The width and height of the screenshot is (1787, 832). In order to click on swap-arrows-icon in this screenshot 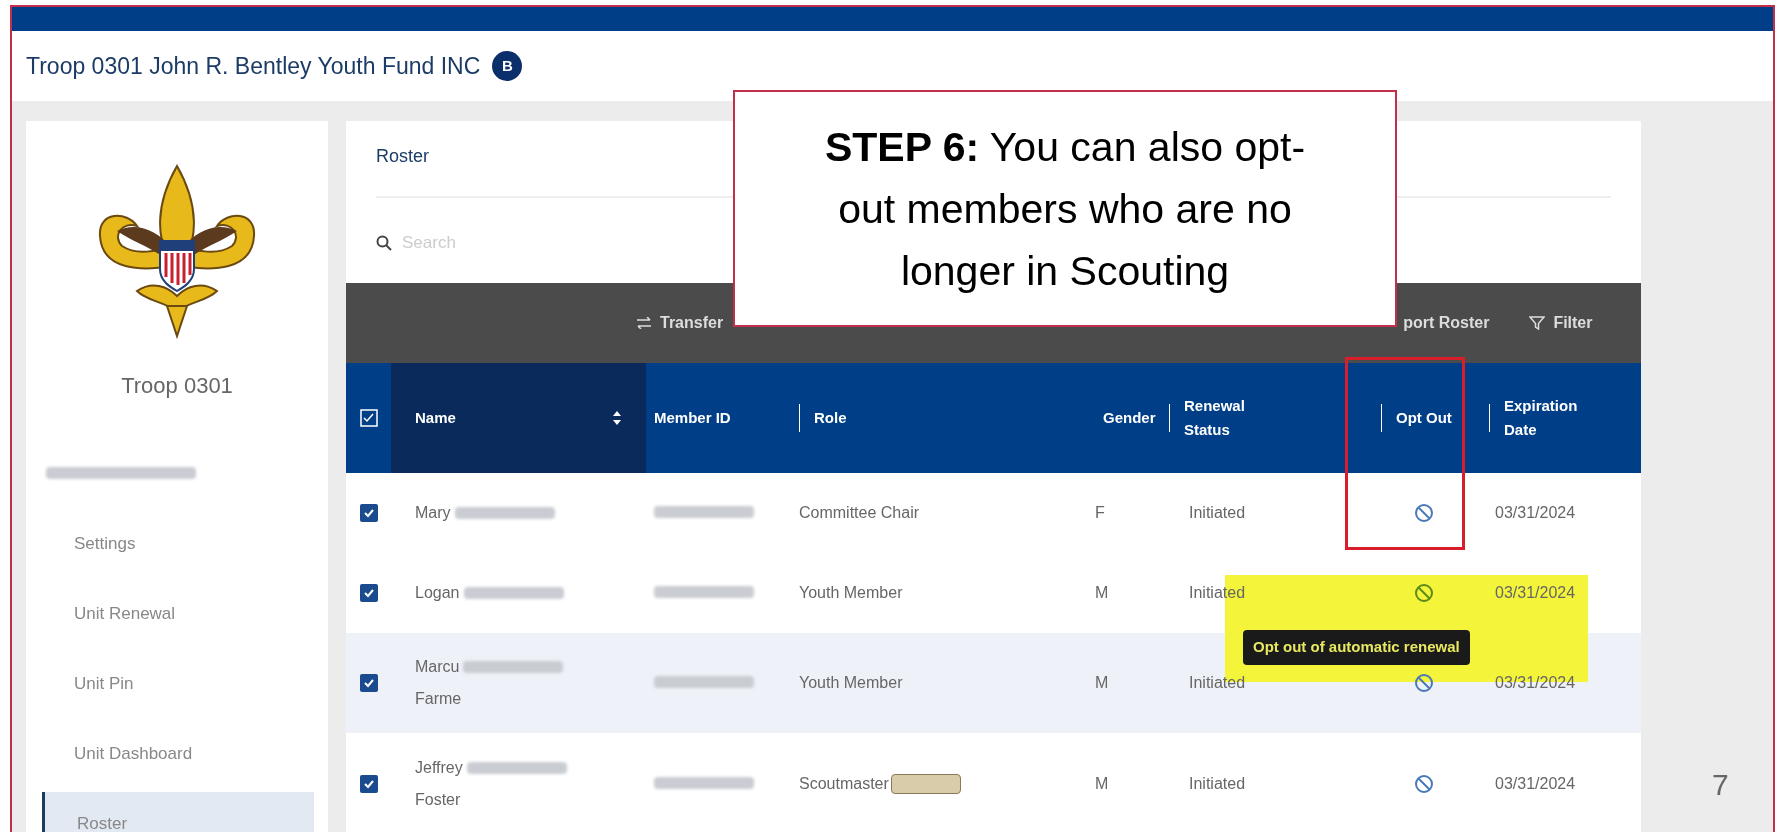, I will do `click(644, 323)`.